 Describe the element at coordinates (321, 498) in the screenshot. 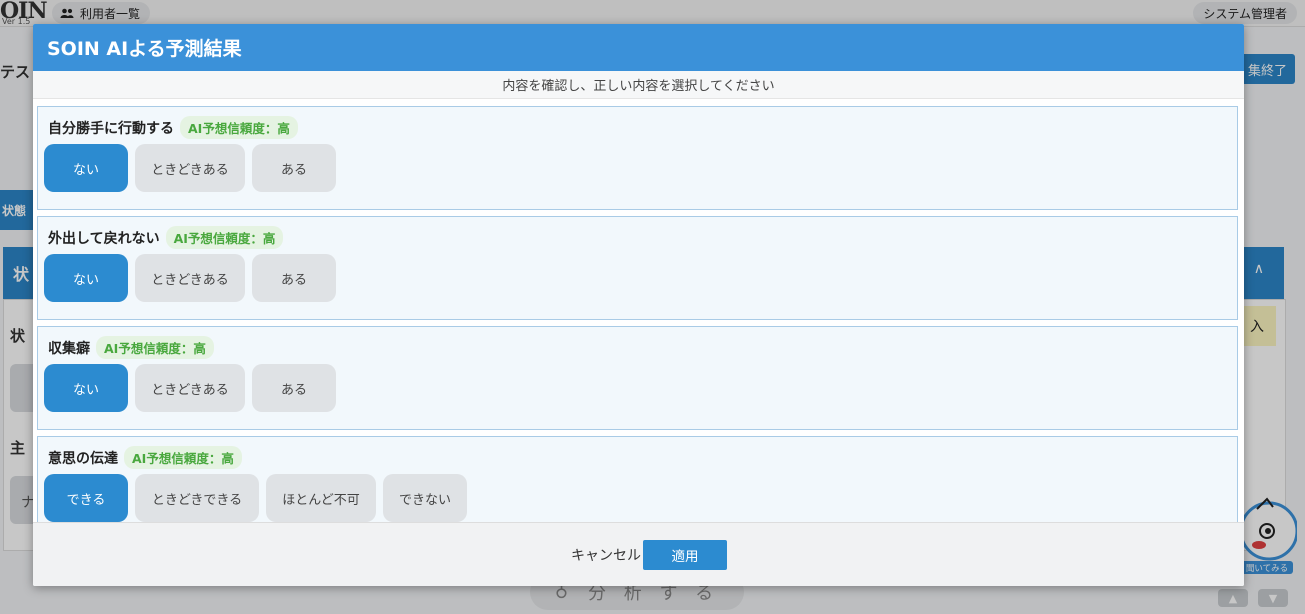

I see `option-button: ほとんど不可` at that location.